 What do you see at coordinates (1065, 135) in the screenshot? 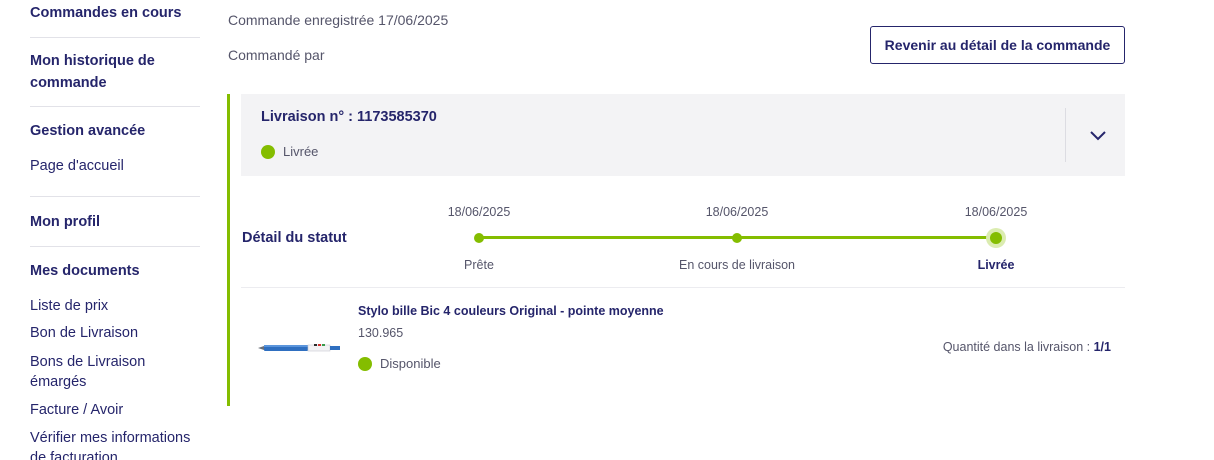
I see `header-divider` at bounding box center [1065, 135].